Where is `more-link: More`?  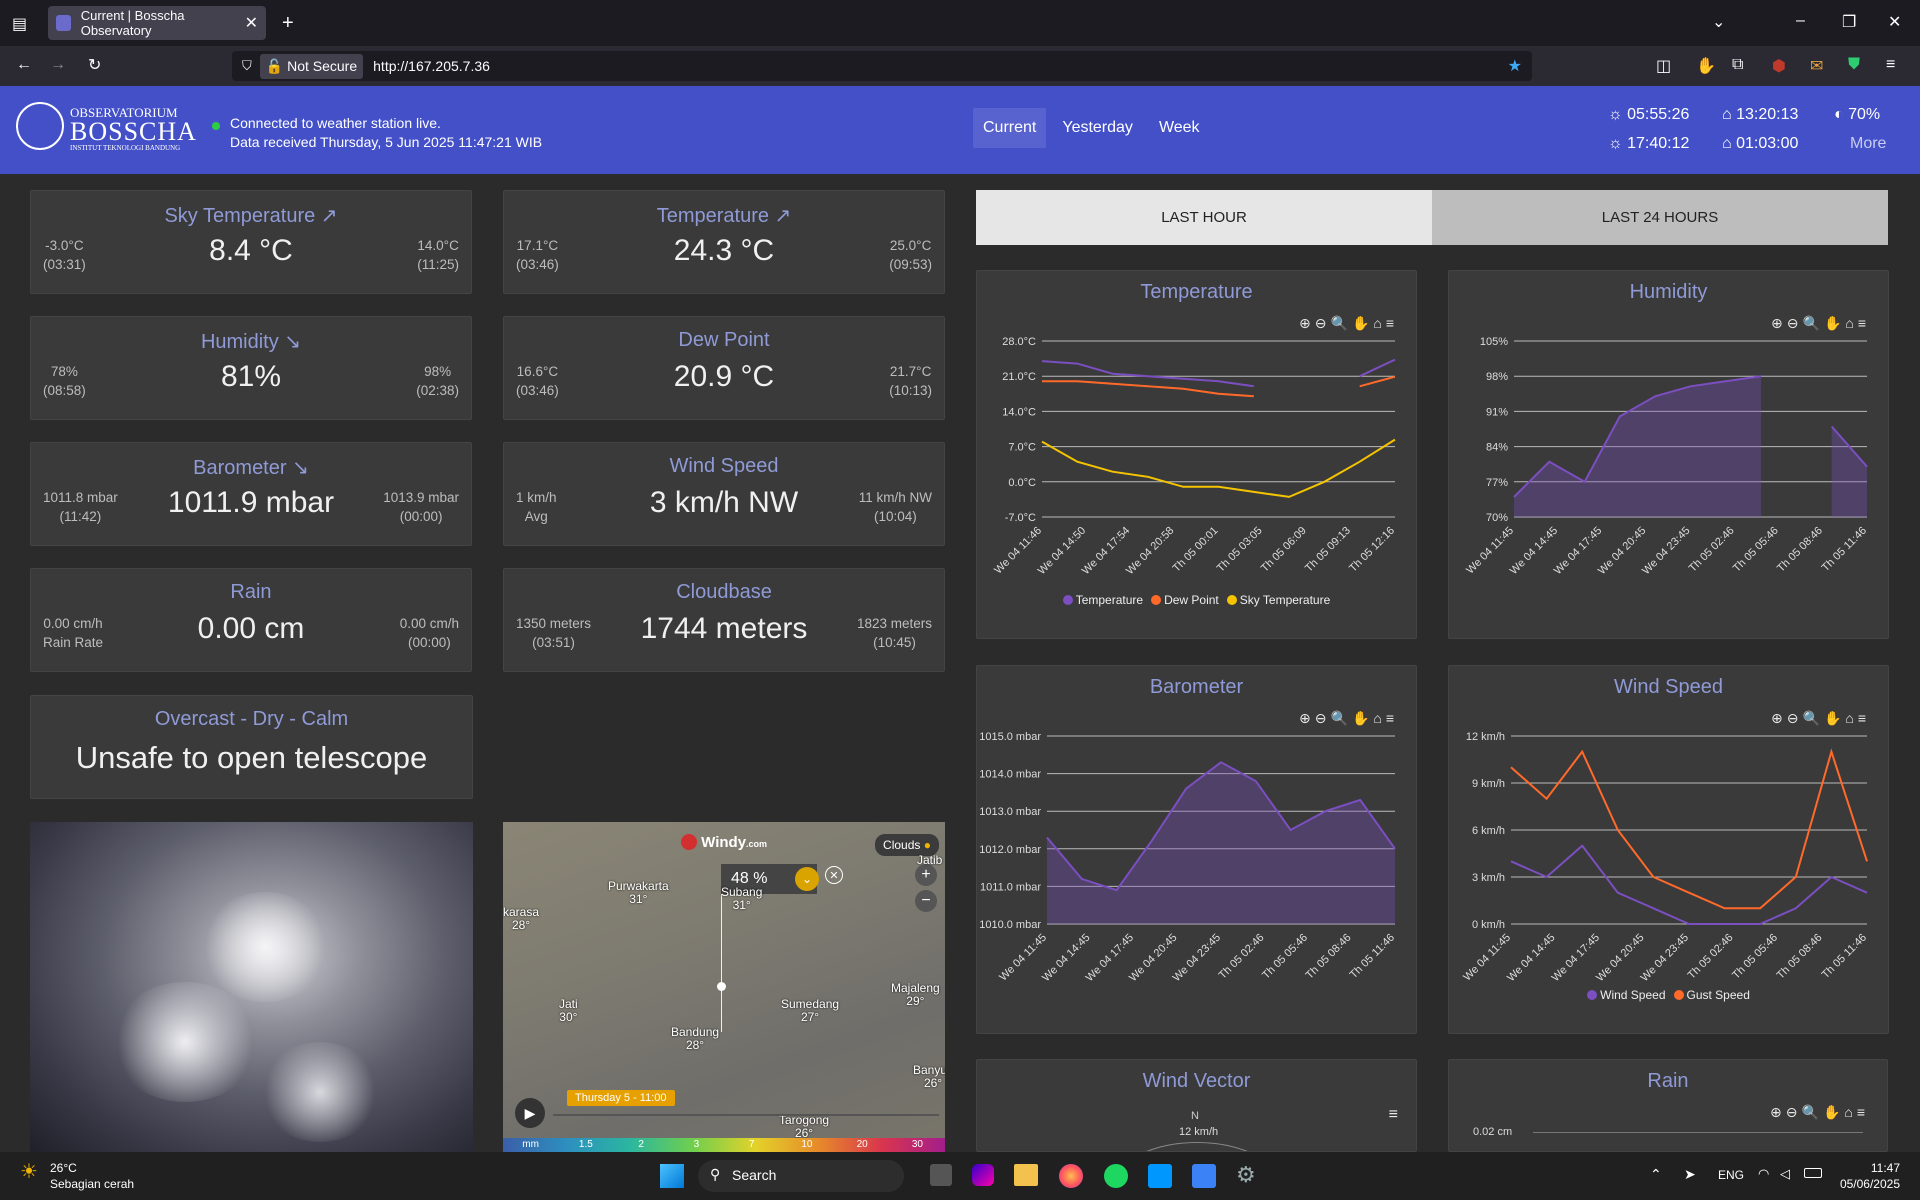
more-link: More is located at coordinates (1868, 143).